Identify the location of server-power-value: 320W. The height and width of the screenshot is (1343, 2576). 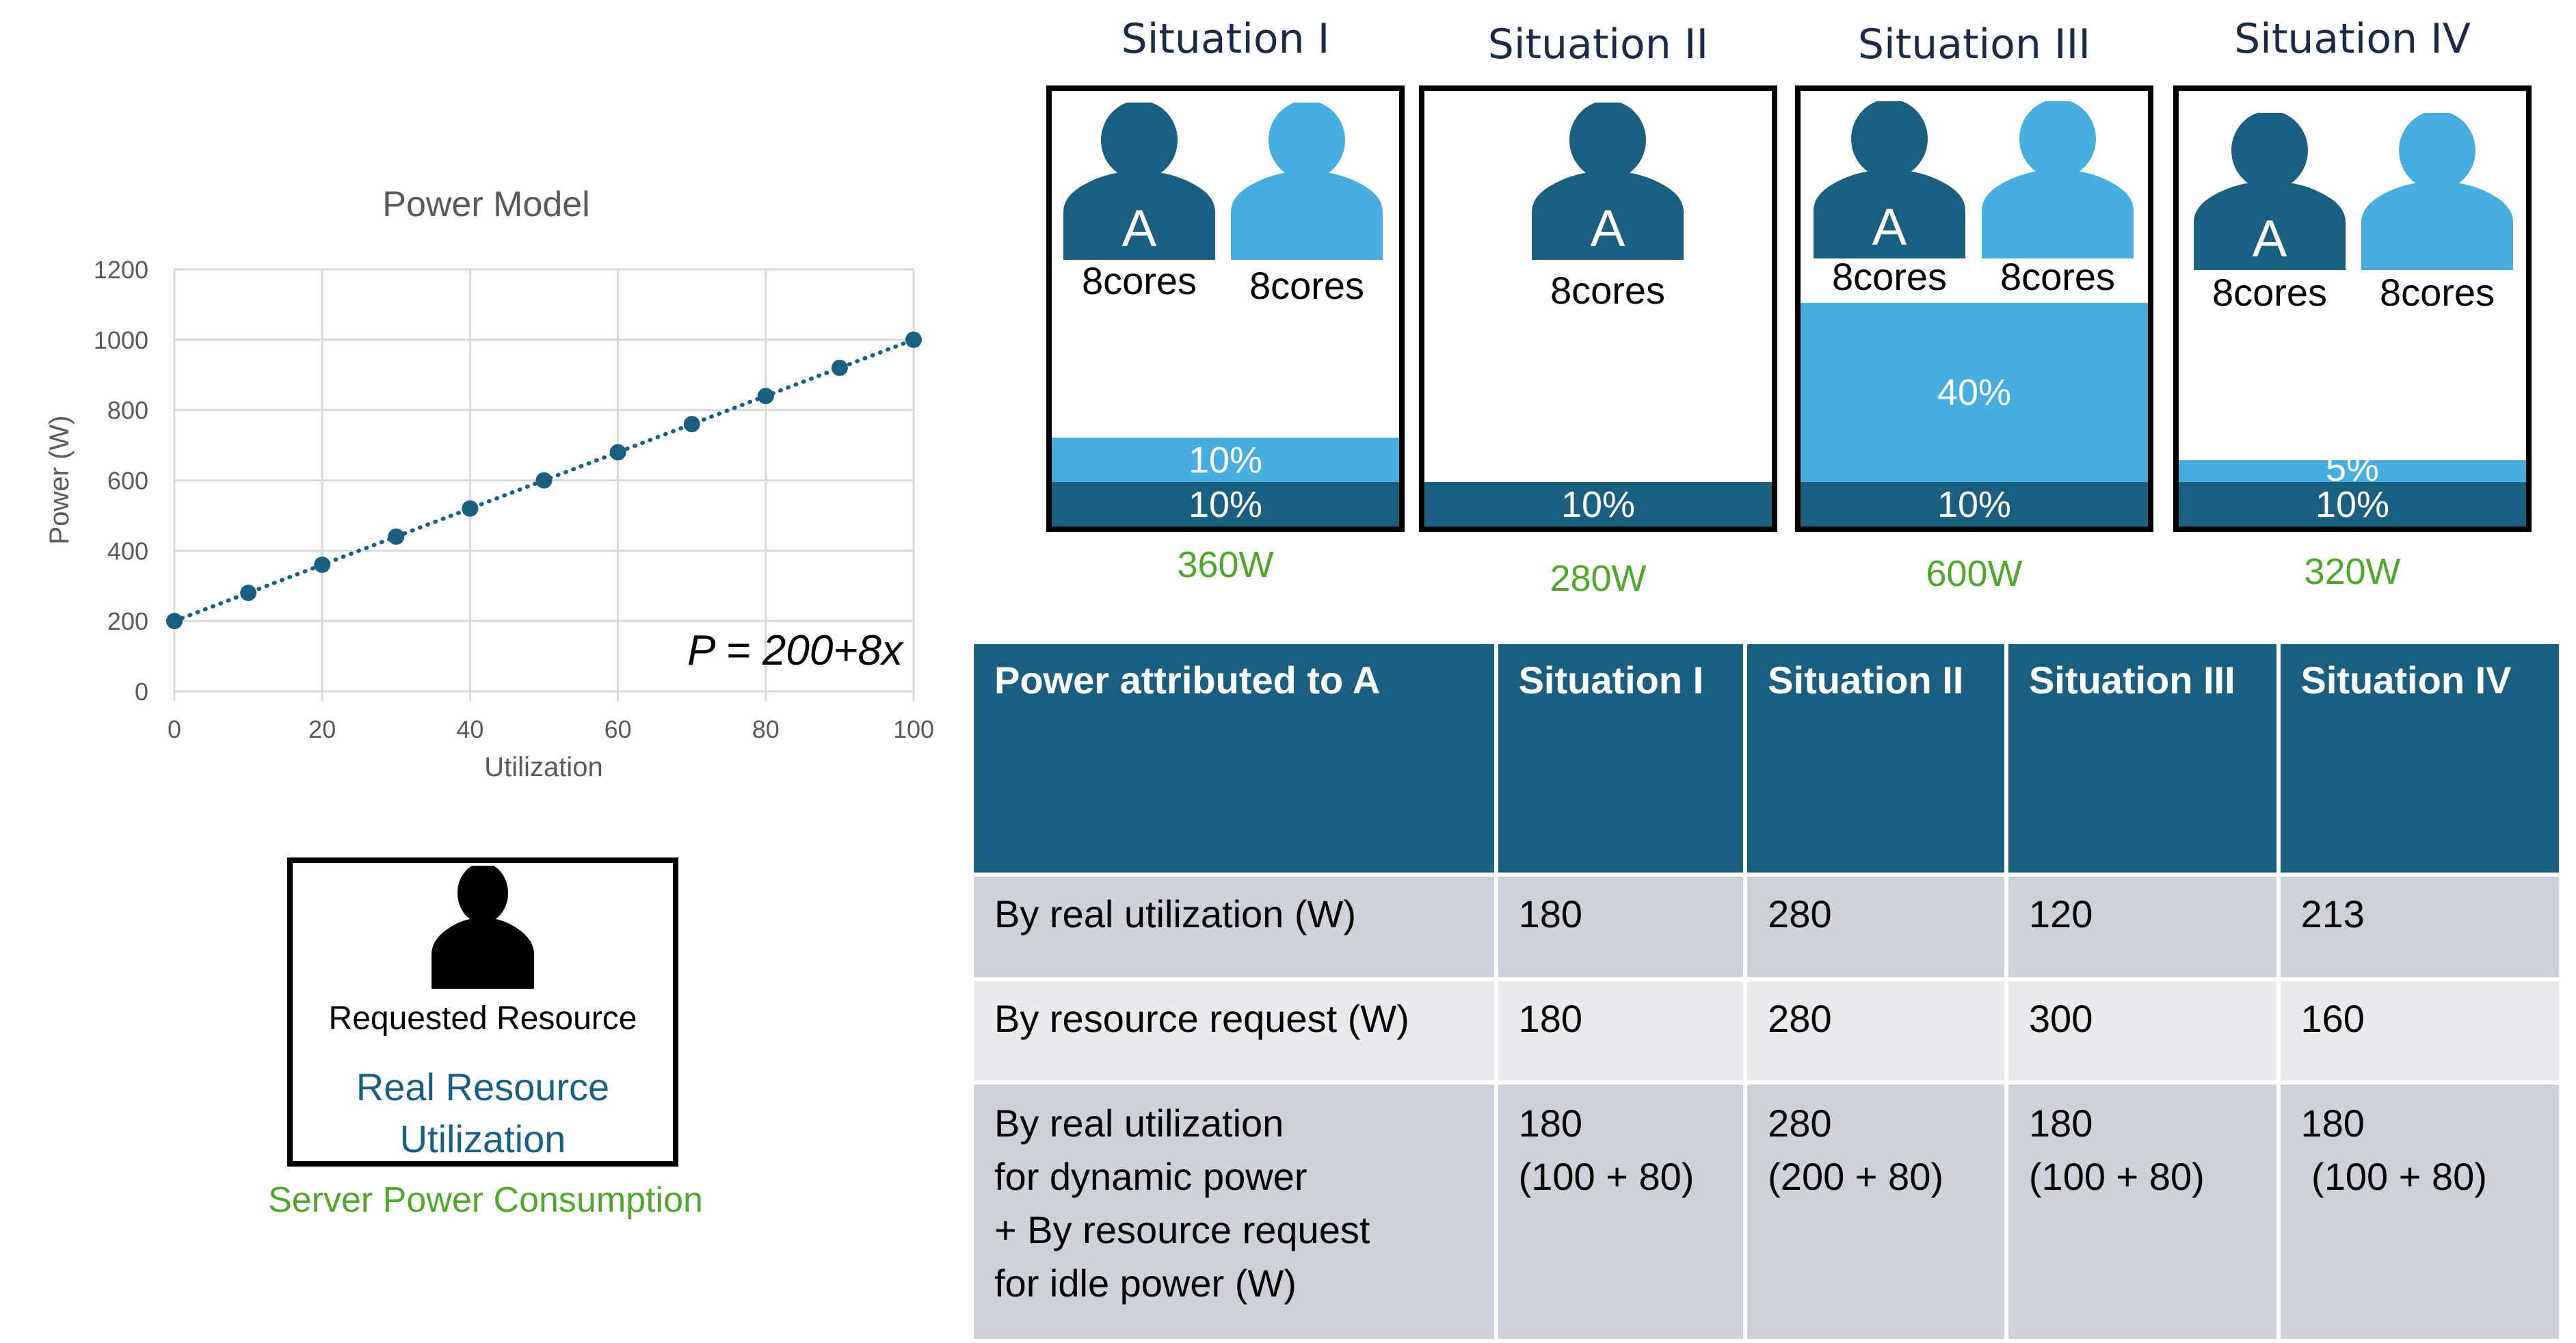
(2352, 571).